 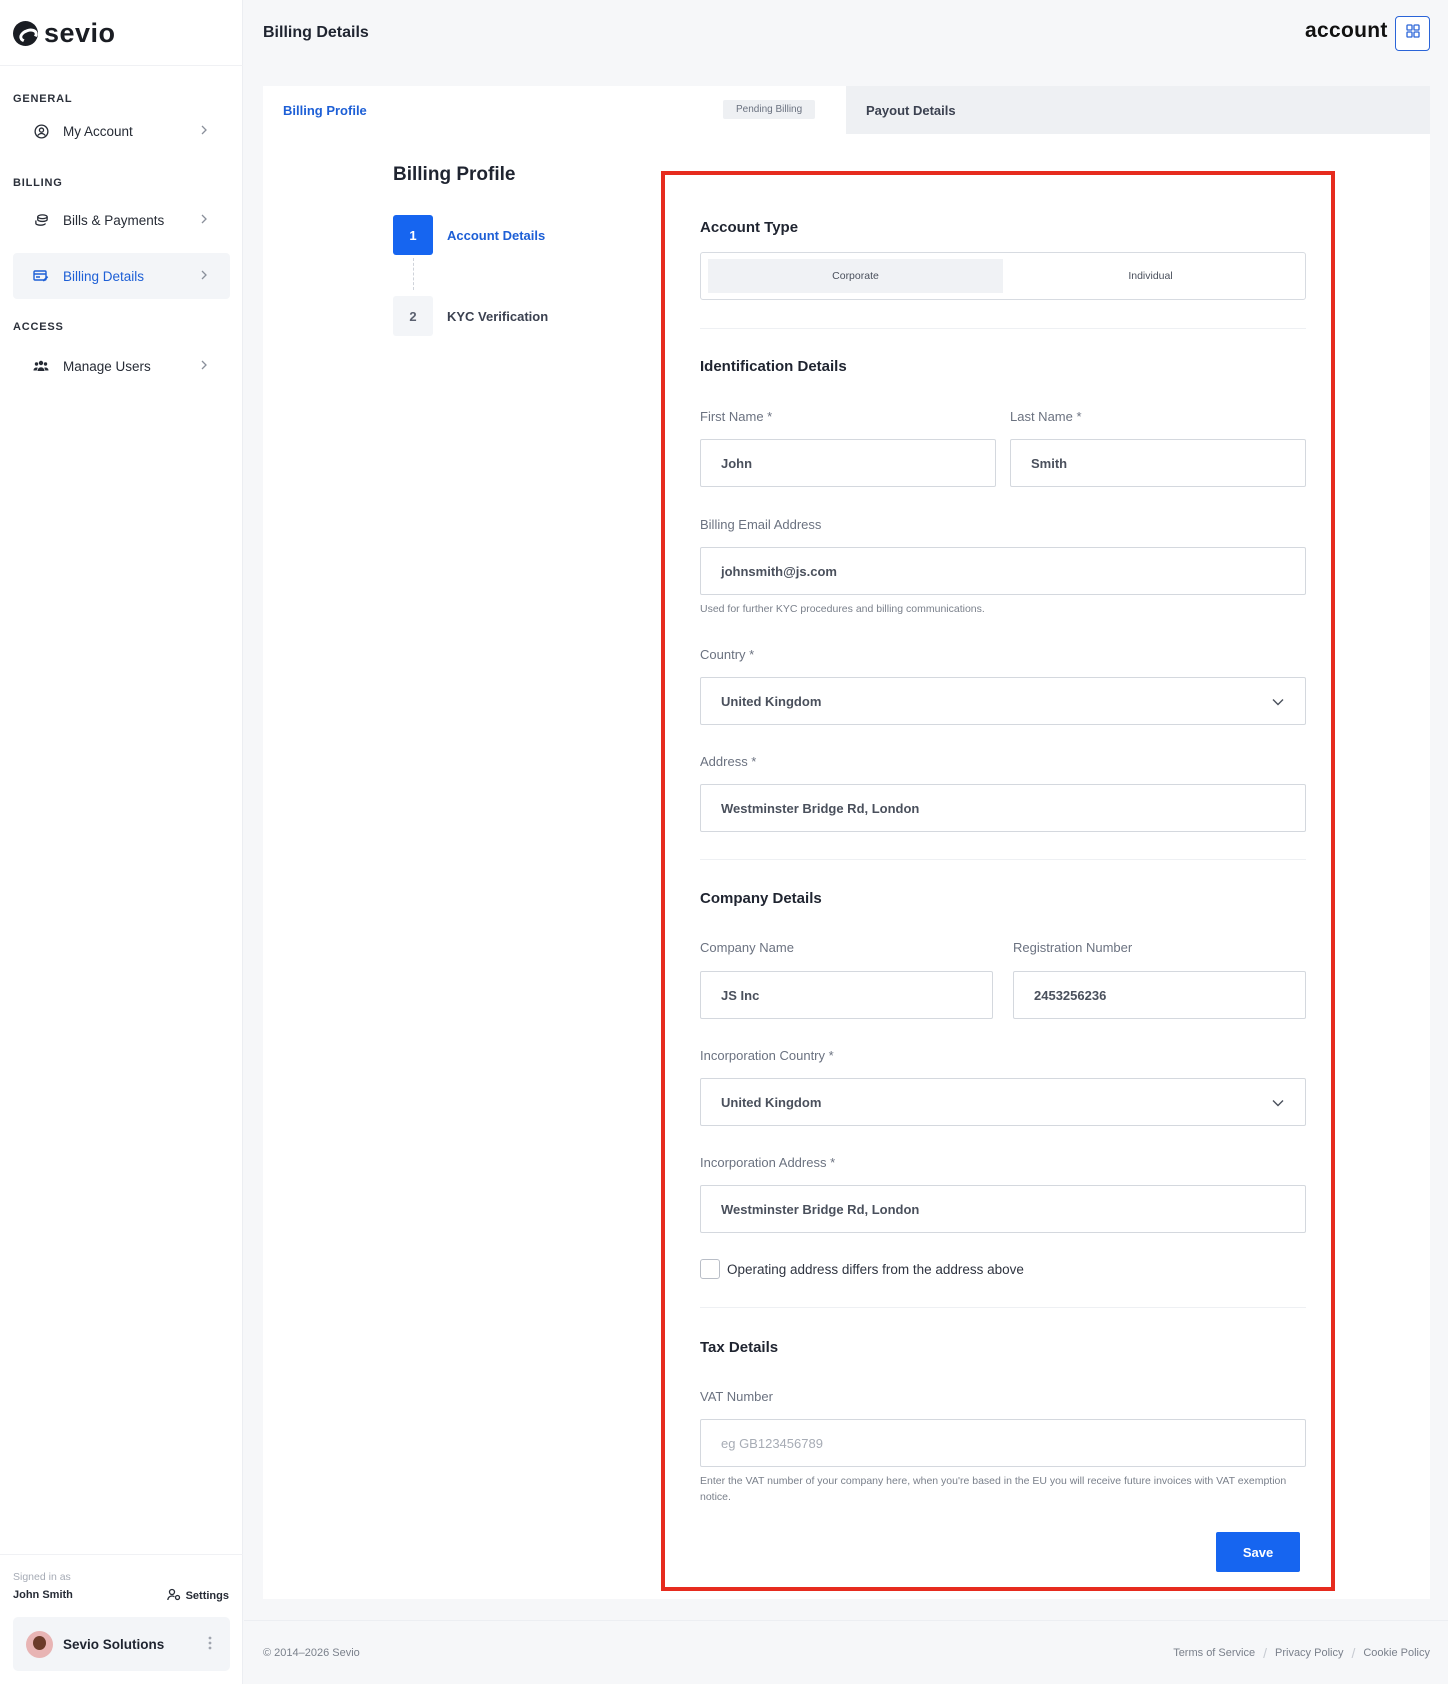 What do you see at coordinates (736, 416) in the screenshot?
I see `first-name-label: First Name *` at bounding box center [736, 416].